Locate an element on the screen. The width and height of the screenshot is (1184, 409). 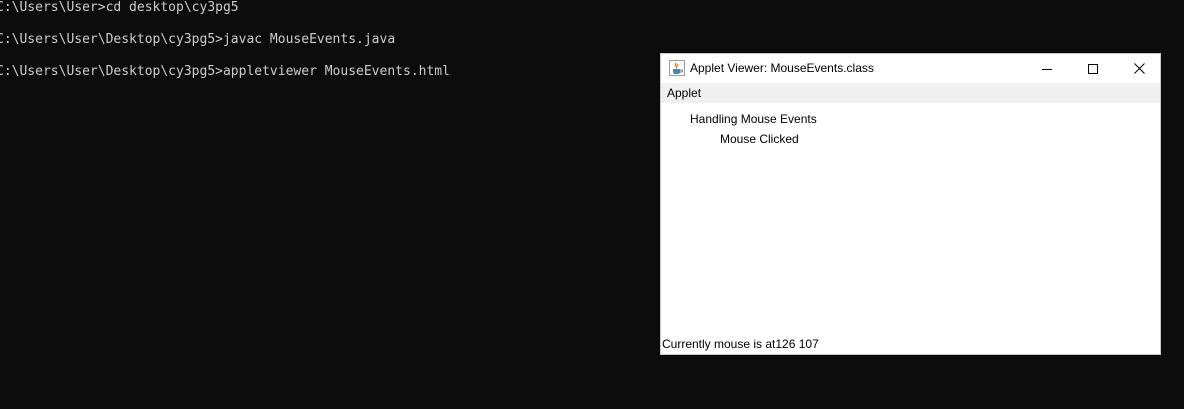
minimize-icon is located at coordinates (1047, 69).